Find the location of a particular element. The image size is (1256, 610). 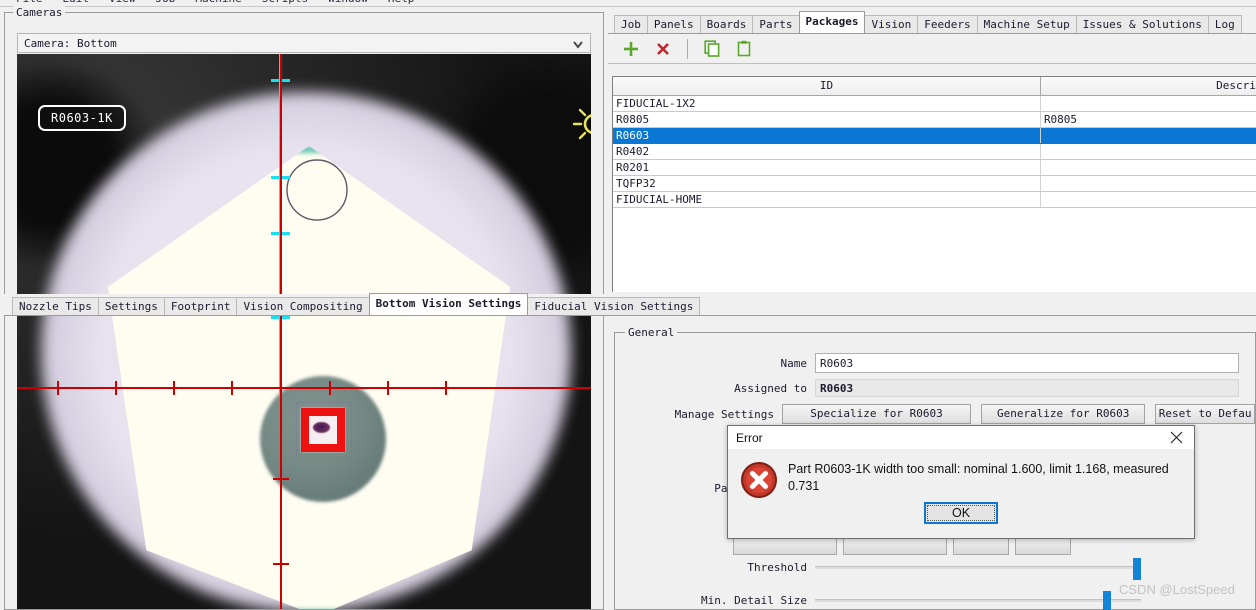

copy-package-button is located at coordinates (712, 49).